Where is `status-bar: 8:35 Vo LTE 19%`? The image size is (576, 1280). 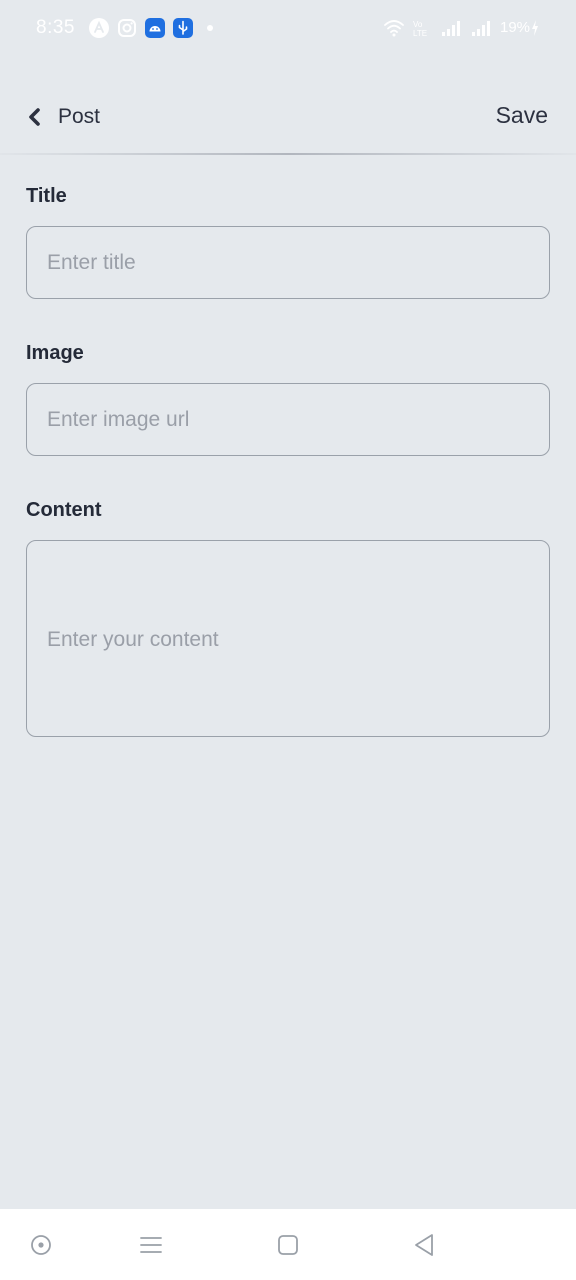 status-bar: 8:35 Vo LTE 19% is located at coordinates (288, 29).